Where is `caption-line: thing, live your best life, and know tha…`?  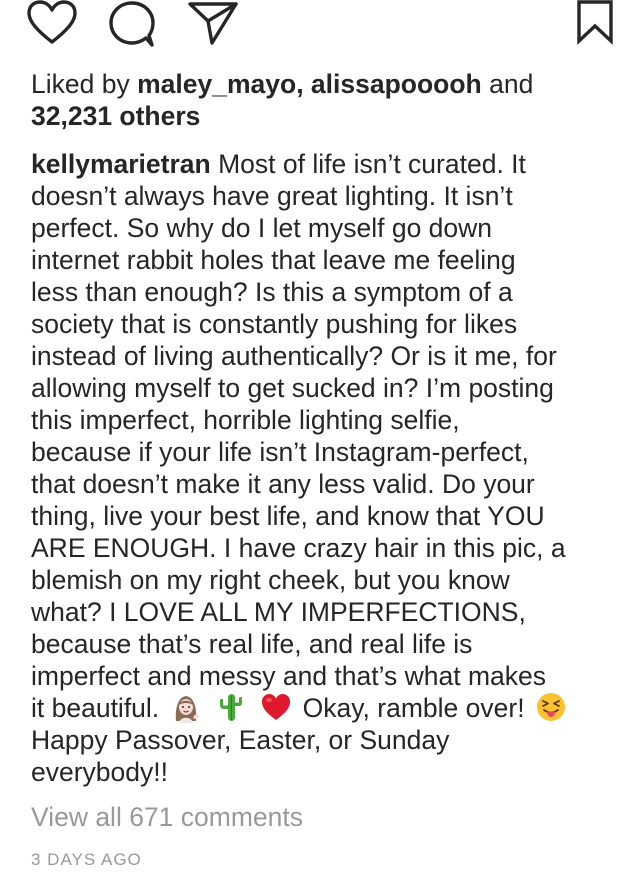
caption-line: thing, live your best life, and know tha… is located at coordinates (288, 516).